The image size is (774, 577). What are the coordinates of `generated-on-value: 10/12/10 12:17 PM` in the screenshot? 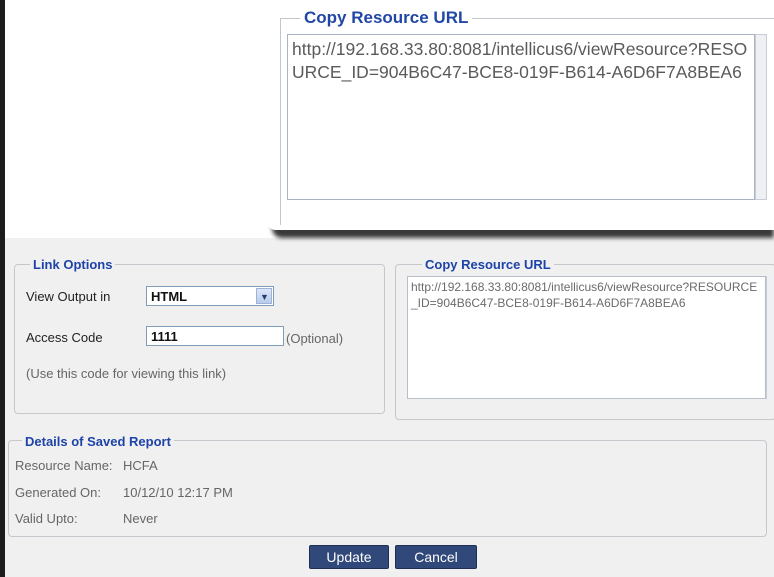 It's located at (178, 492).